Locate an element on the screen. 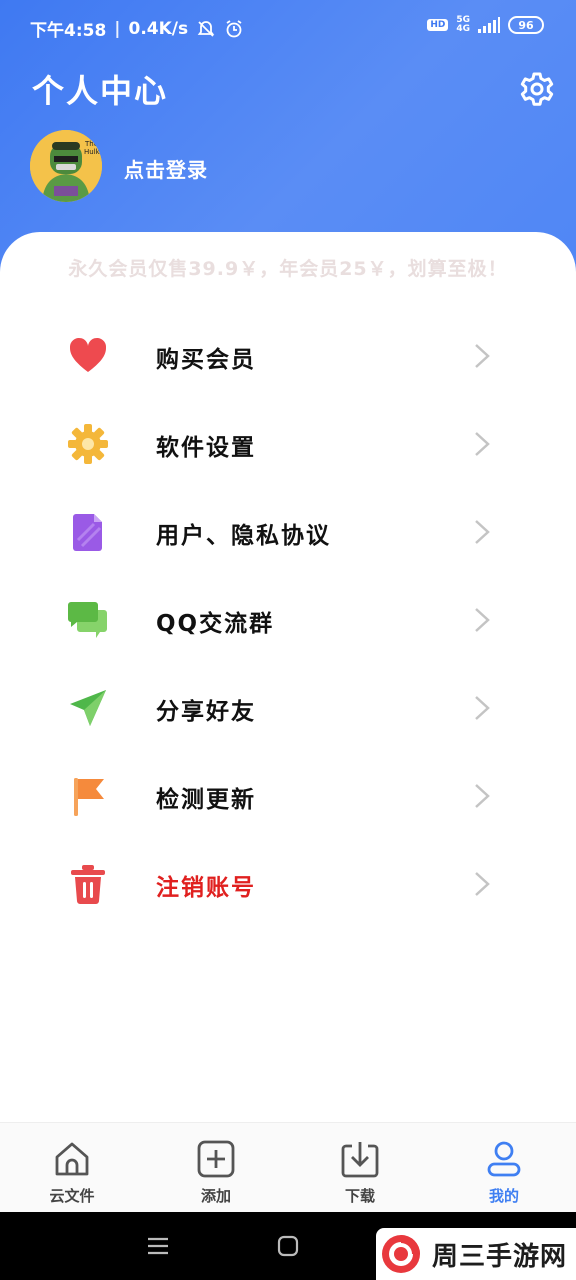 Image resolution: width=576 pixels, height=1280 pixels. menu-item-buy-vip: 购买会员 is located at coordinates (288, 354).